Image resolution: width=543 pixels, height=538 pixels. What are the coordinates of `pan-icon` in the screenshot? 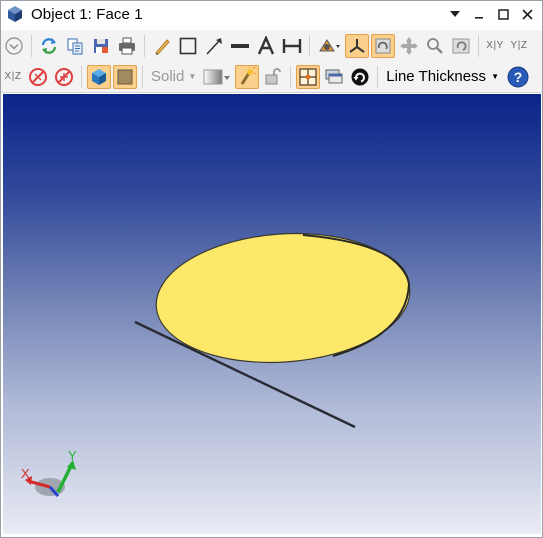 It's located at (409, 46).